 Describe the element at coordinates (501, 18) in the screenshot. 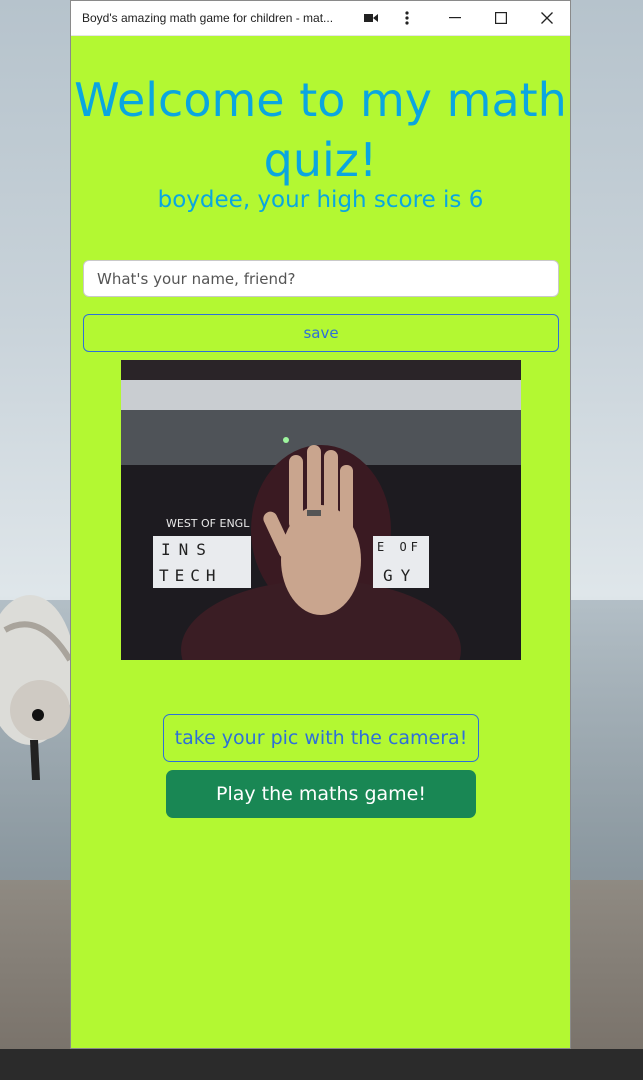

I see `maximize-icon` at that location.